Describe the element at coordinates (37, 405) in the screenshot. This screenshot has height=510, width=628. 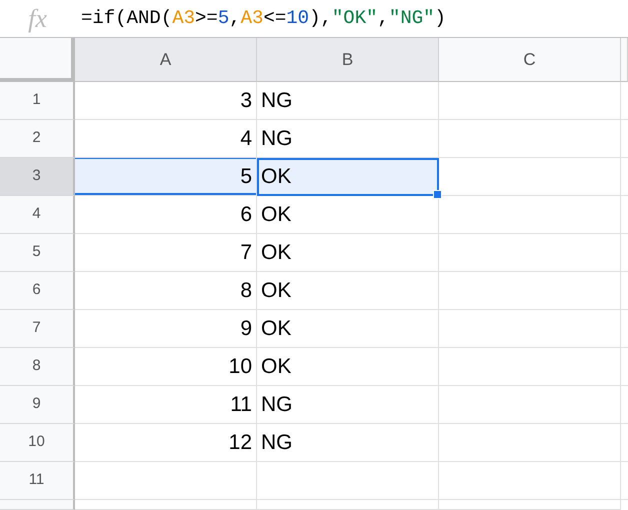
I see `row-header: 9` at that location.